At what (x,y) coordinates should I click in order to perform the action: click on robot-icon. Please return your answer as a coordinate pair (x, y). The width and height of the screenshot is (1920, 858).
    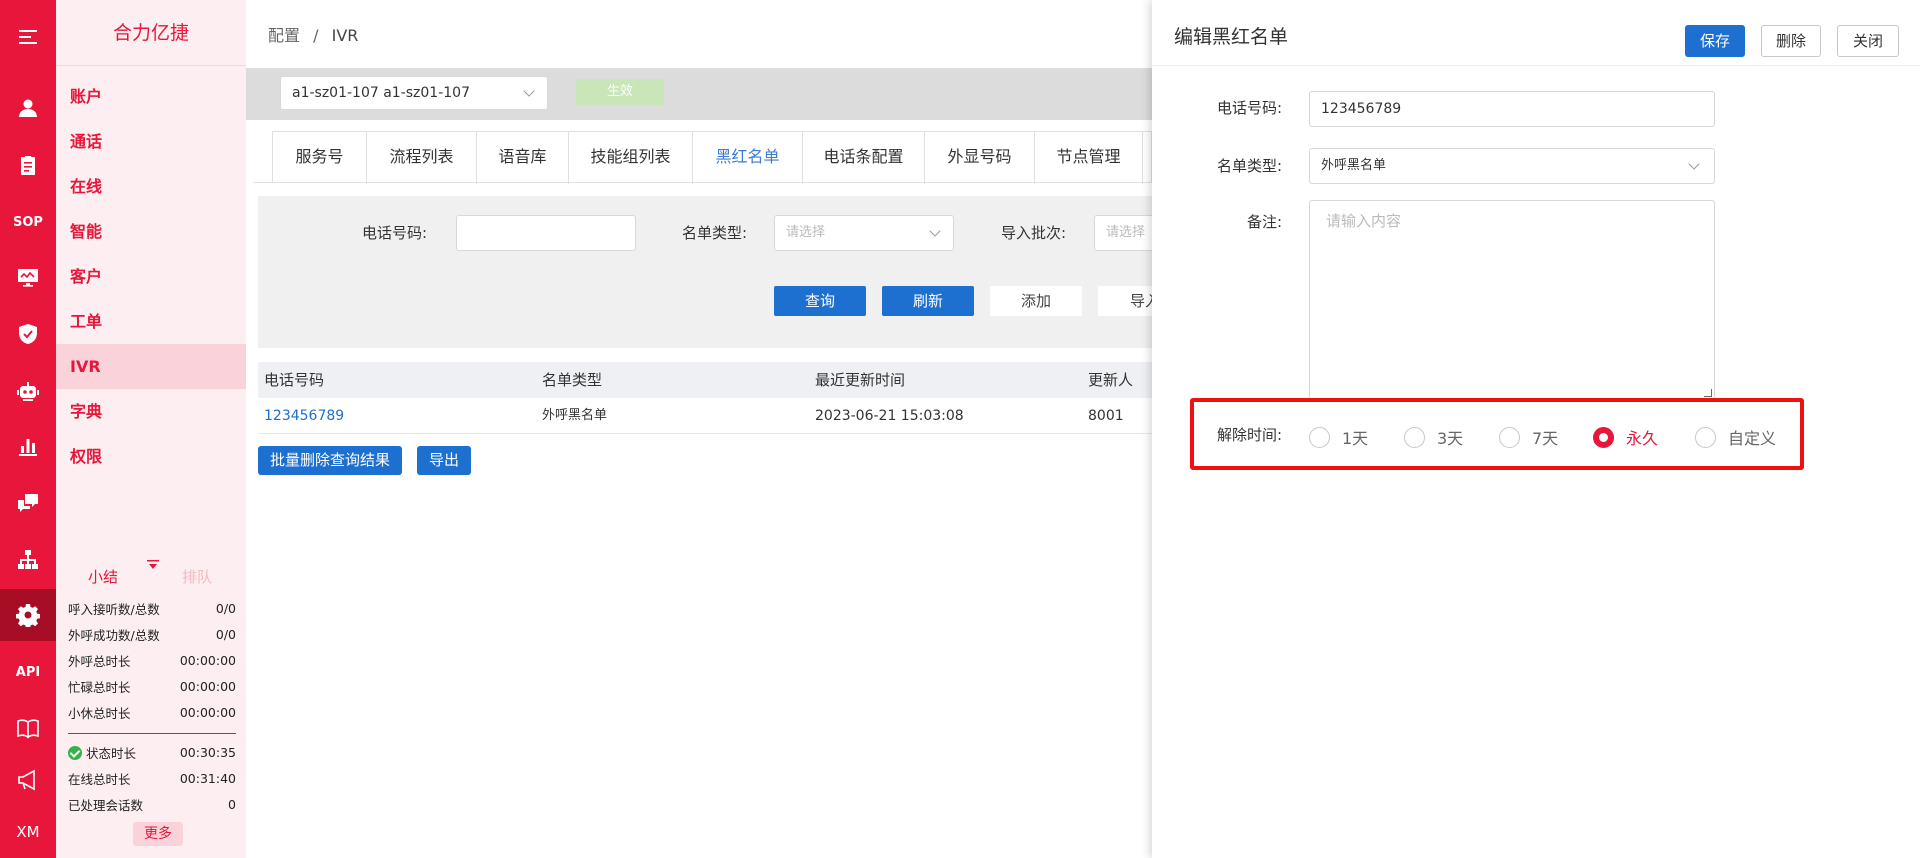
    Looking at the image, I should click on (28, 392).